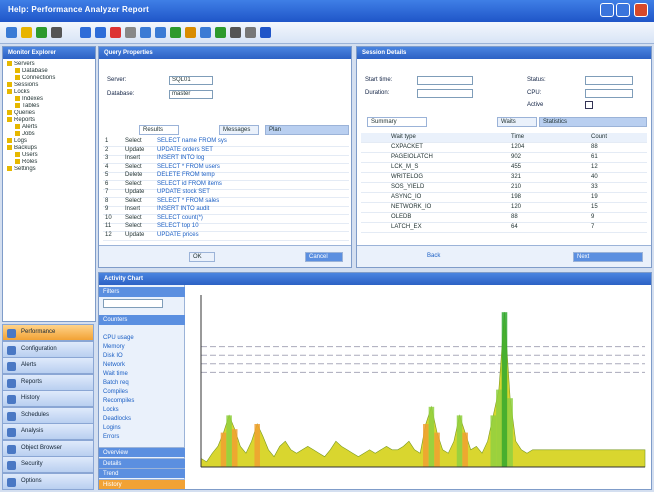 The height and width of the screenshot is (492, 654). I want to click on tree-node: Users, so click(51, 155).